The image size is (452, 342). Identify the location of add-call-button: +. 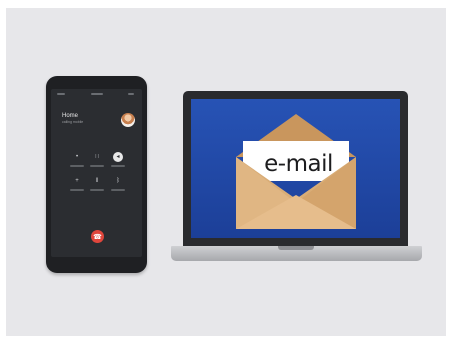
(77, 181).